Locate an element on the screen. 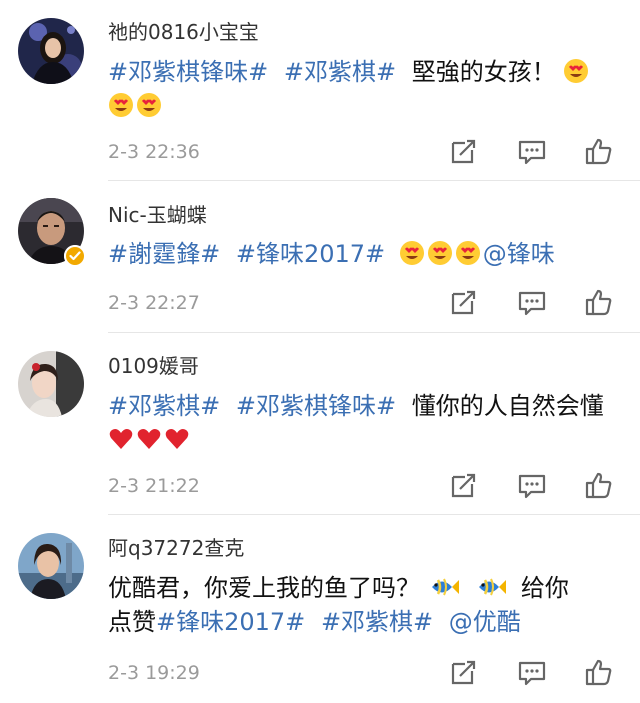 This screenshot has height=703, width=640. mention-link: @锋味 is located at coordinates (519, 254).